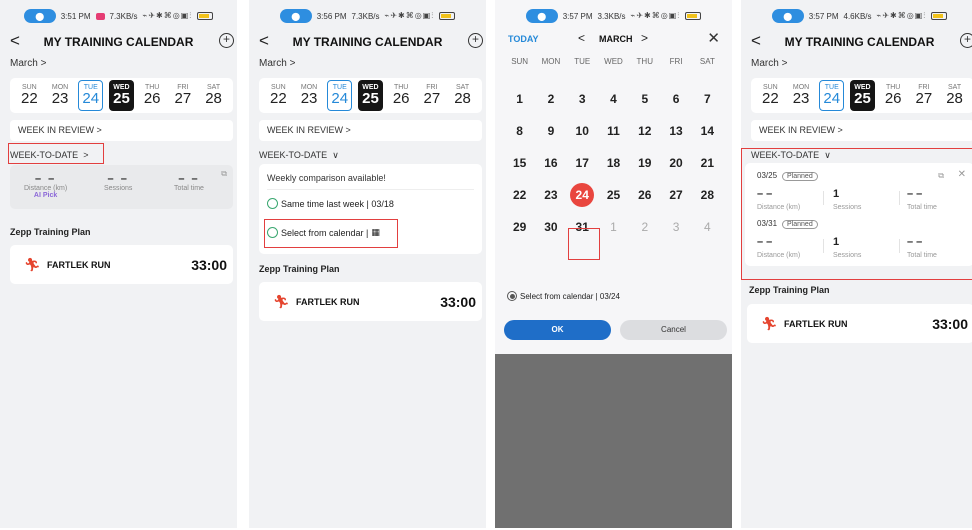  I want to click on calendar-day: 3, so click(582, 99).